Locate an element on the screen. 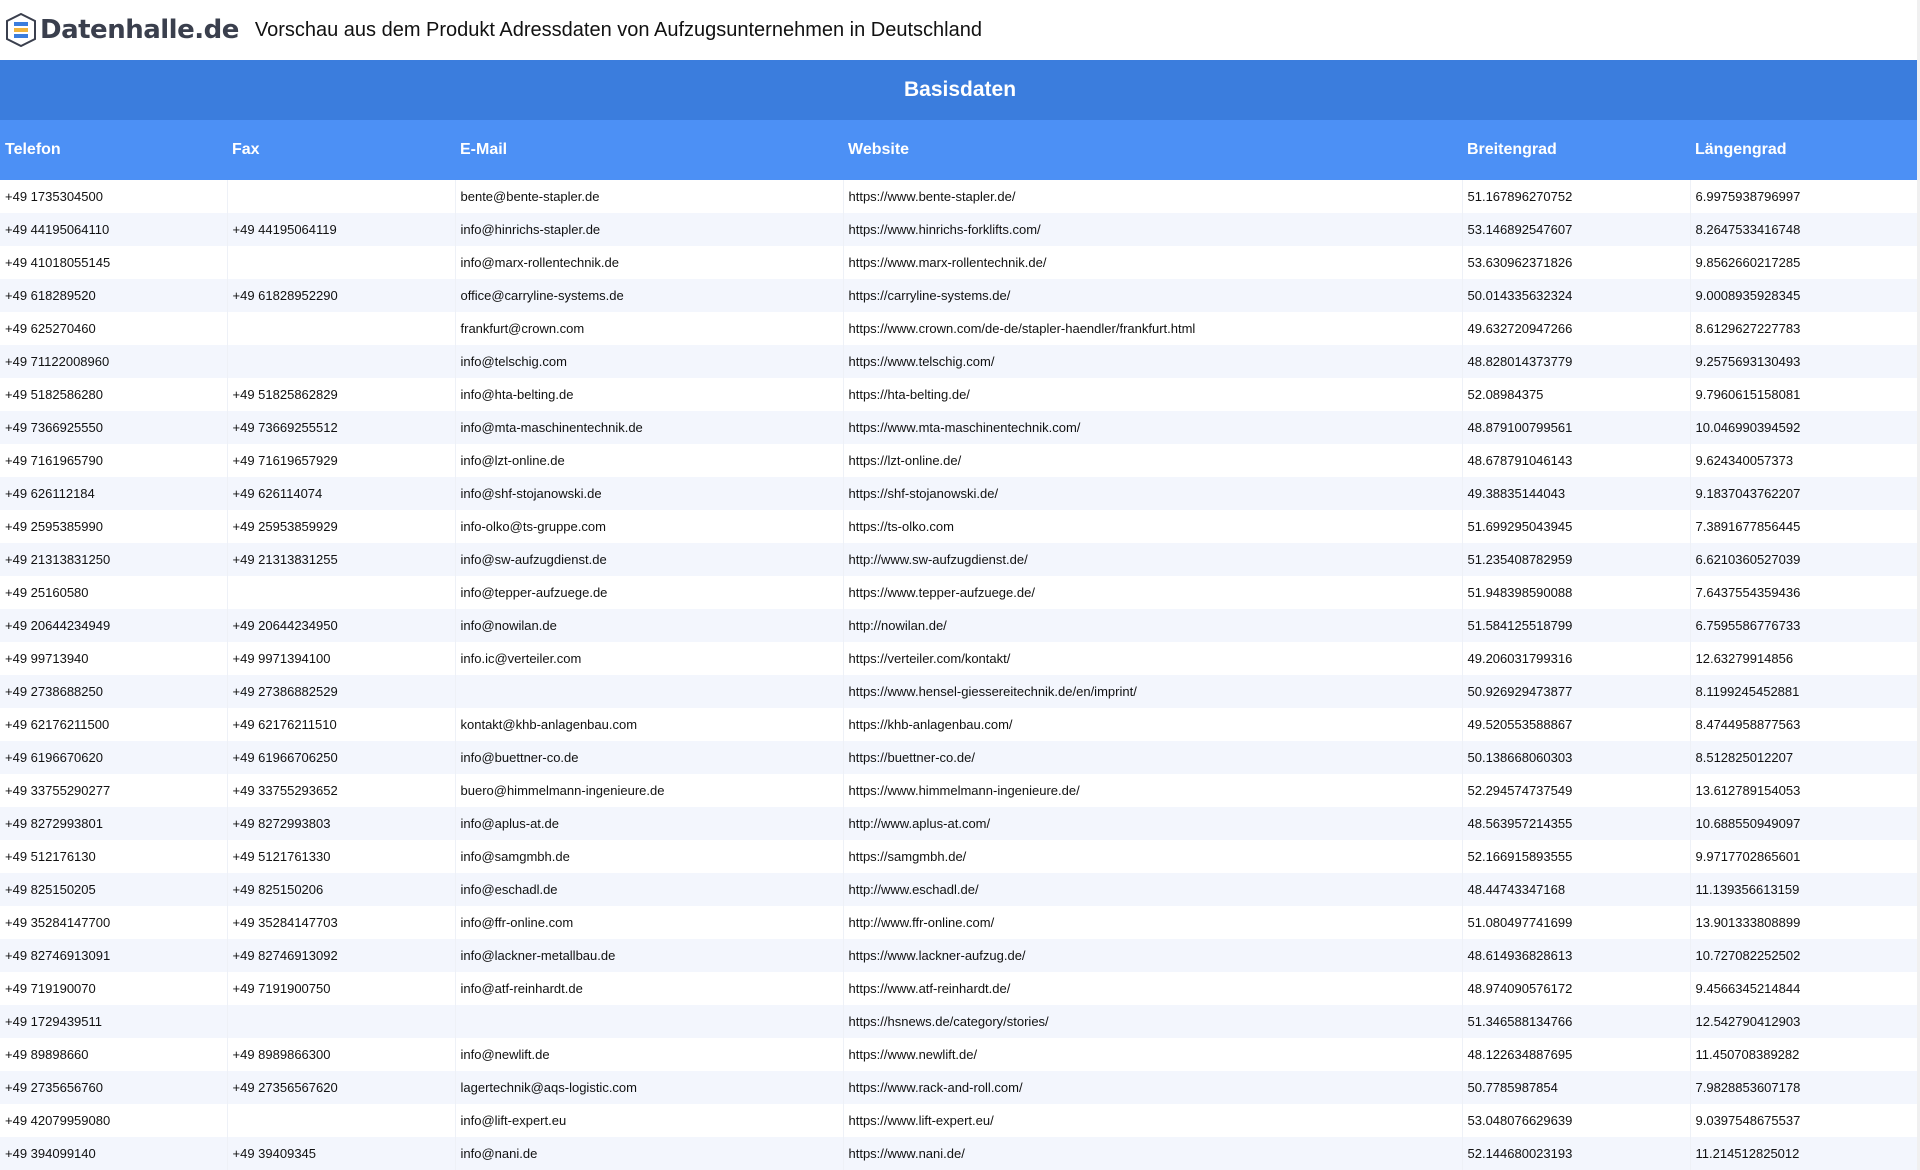 This screenshot has height=1170, width=1920. breitengrad-cell: 48.563957214355 is located at coordinates (1576, 823).